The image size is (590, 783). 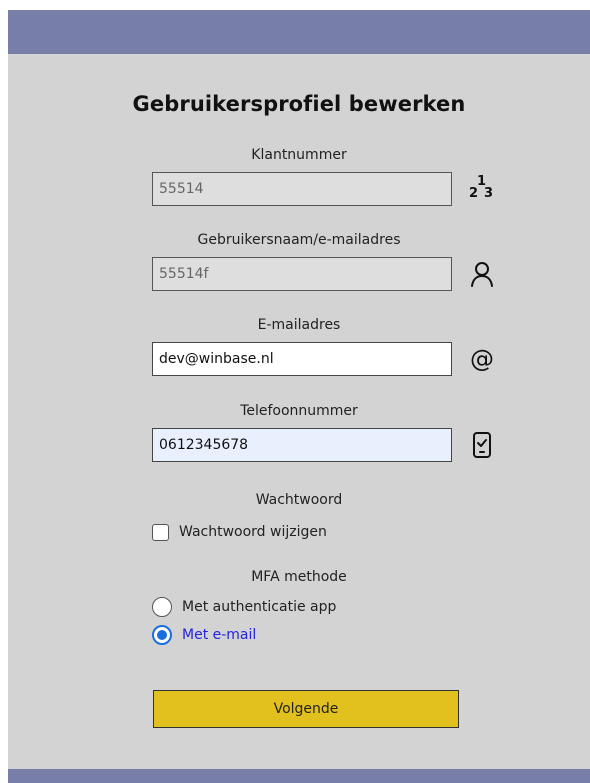 I want to click on mfa-option-email: Met e-mail, so click(x=204, y=635).